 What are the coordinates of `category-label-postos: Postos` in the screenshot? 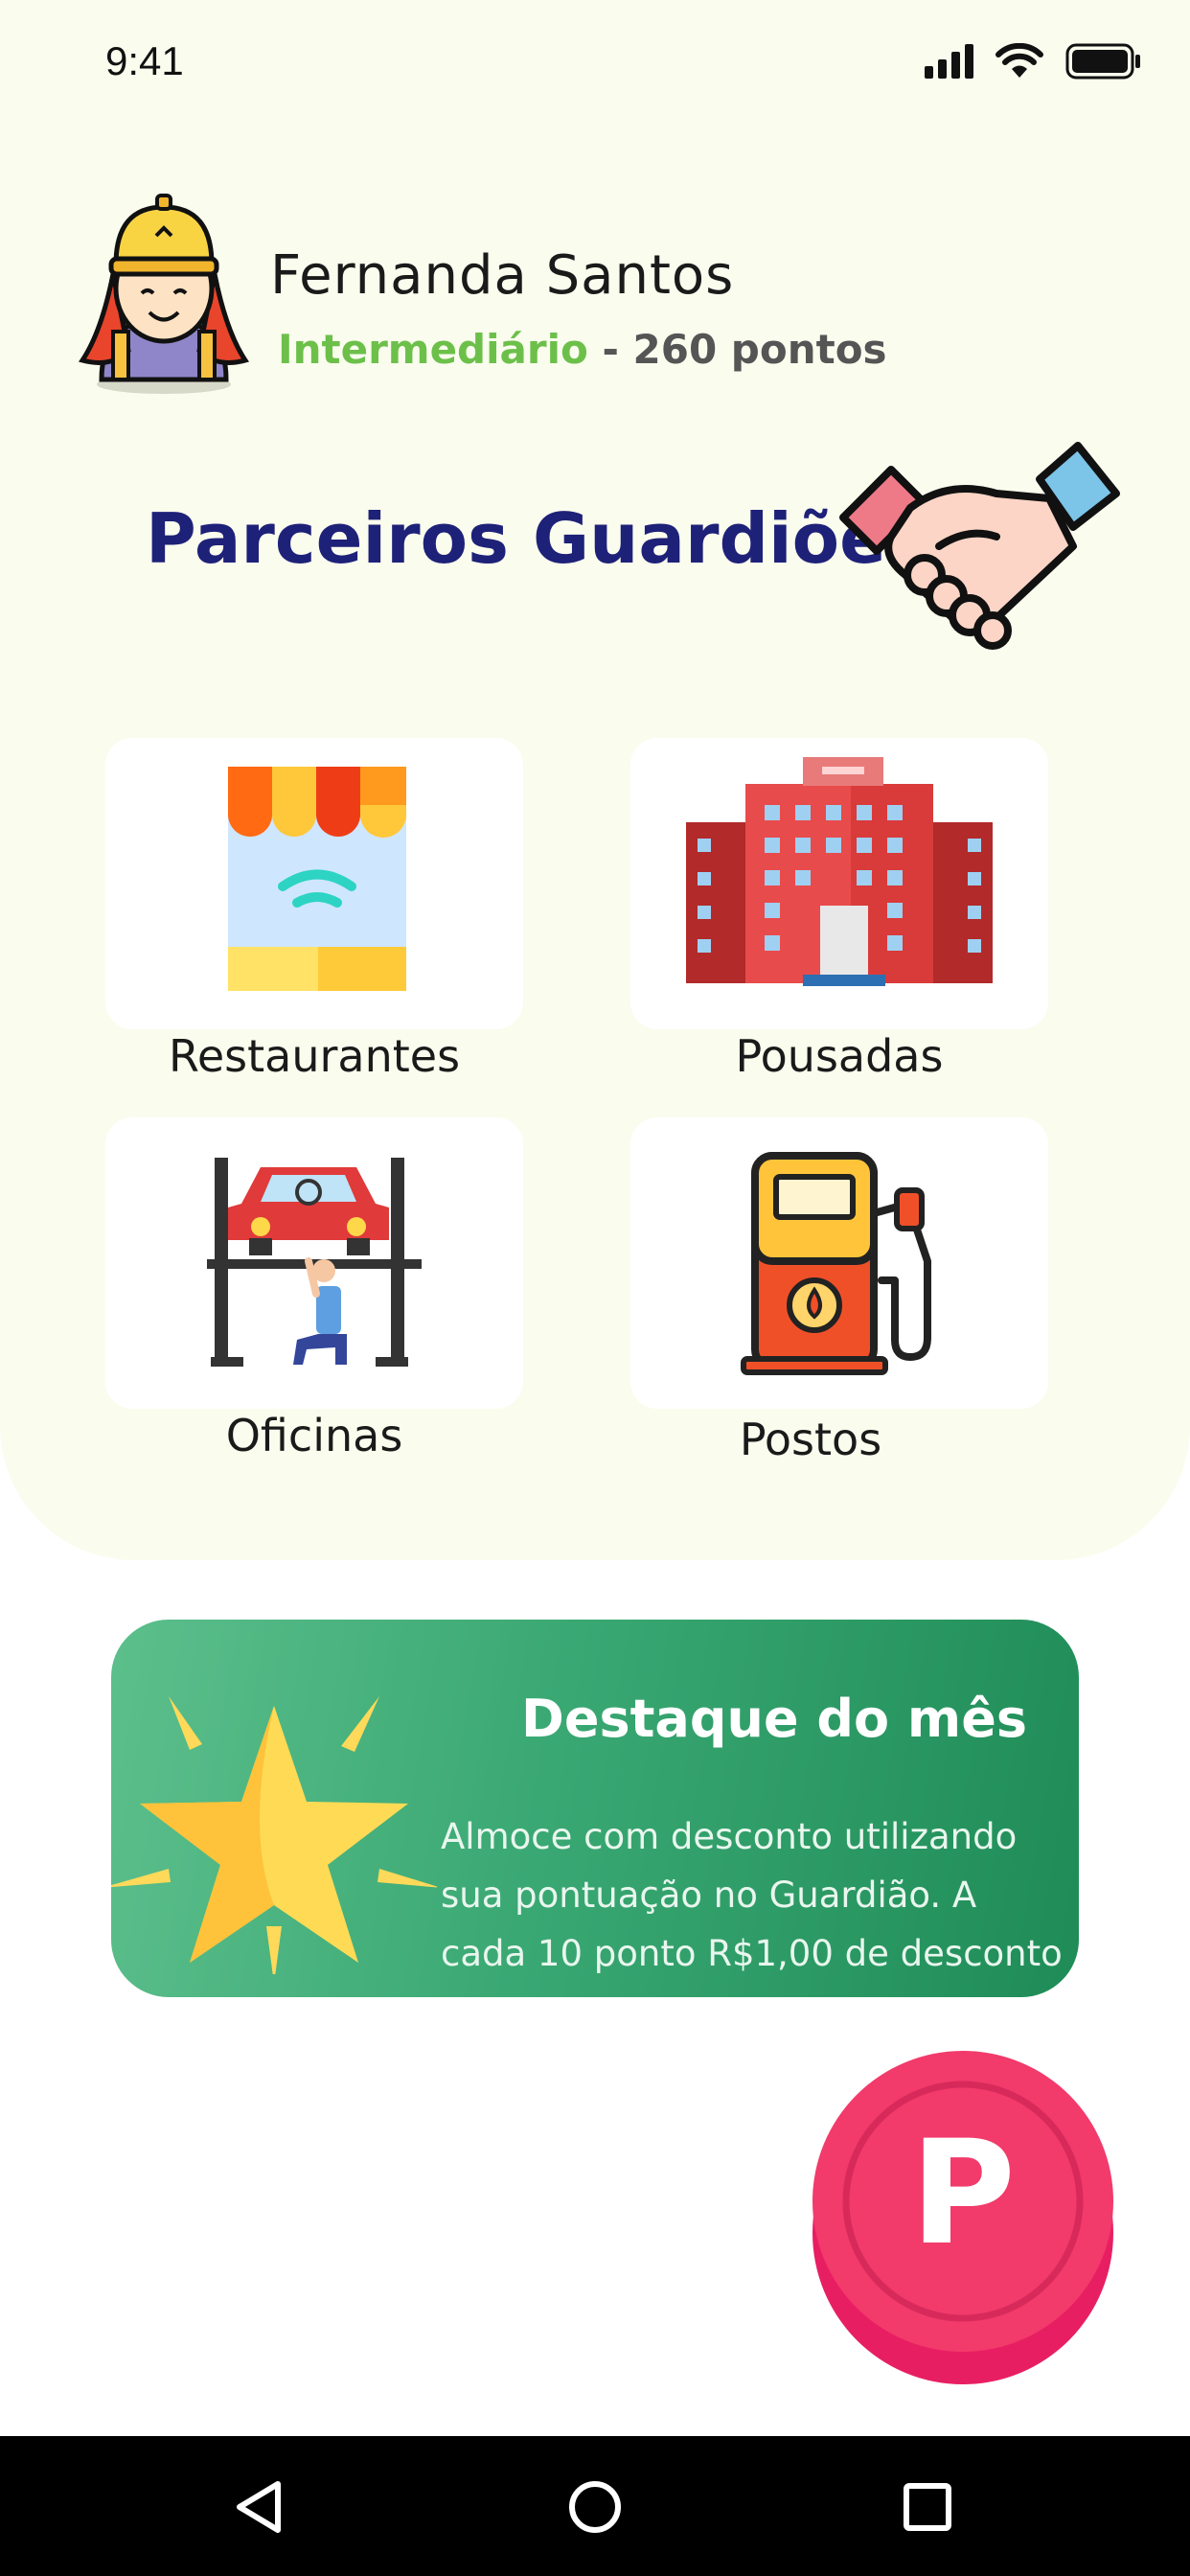 It's located at (810, 1439).